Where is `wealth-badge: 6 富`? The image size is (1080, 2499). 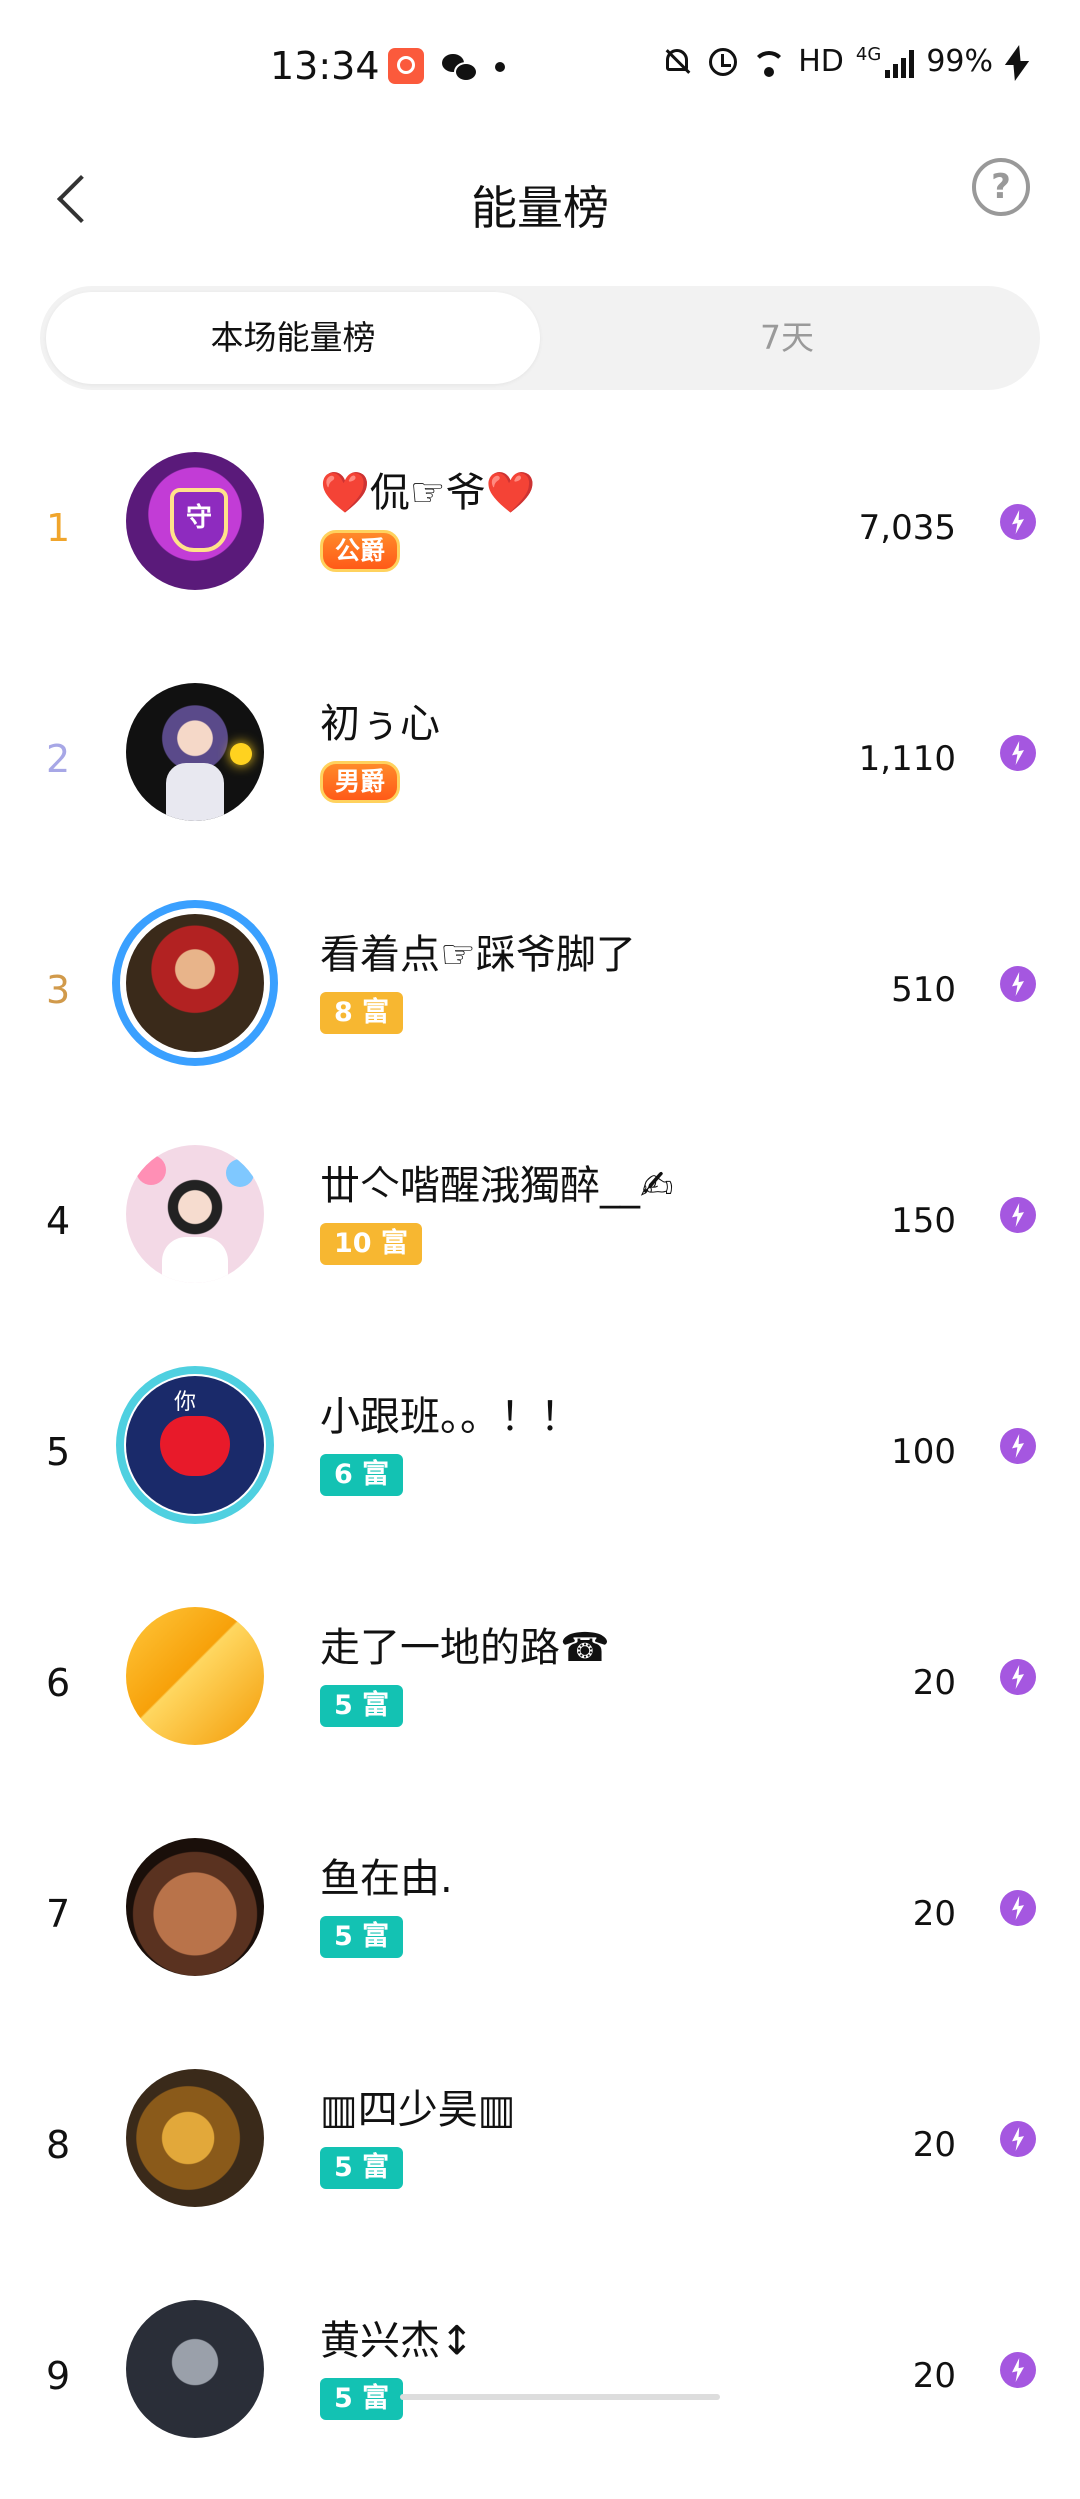
wealth-badge: 6 富 is located at coordinates (362, 1475).